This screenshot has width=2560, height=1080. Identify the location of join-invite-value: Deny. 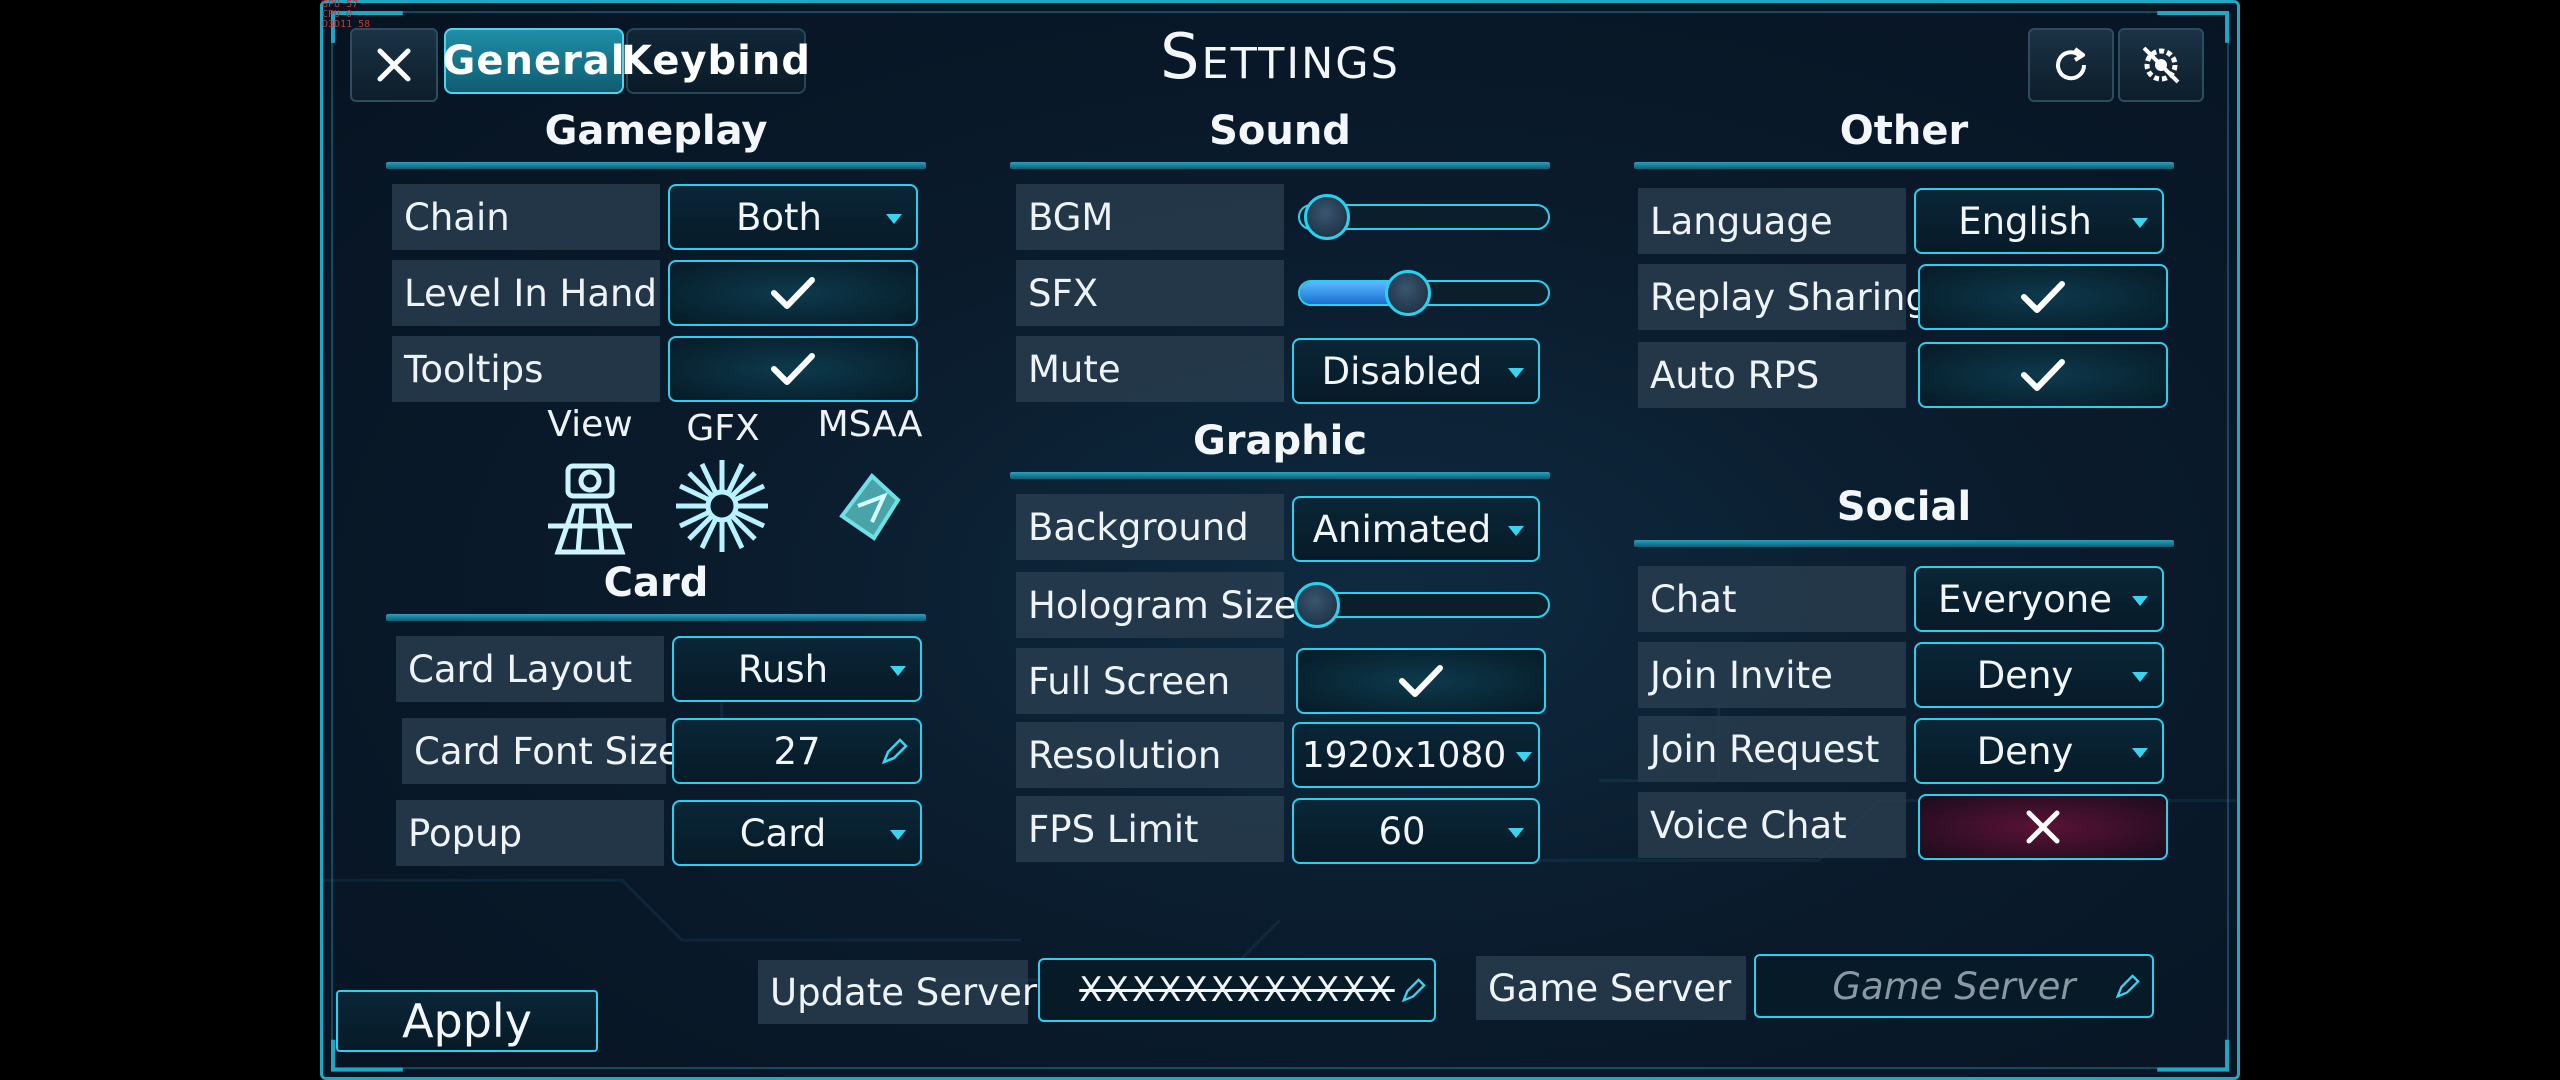
(2025, 675).